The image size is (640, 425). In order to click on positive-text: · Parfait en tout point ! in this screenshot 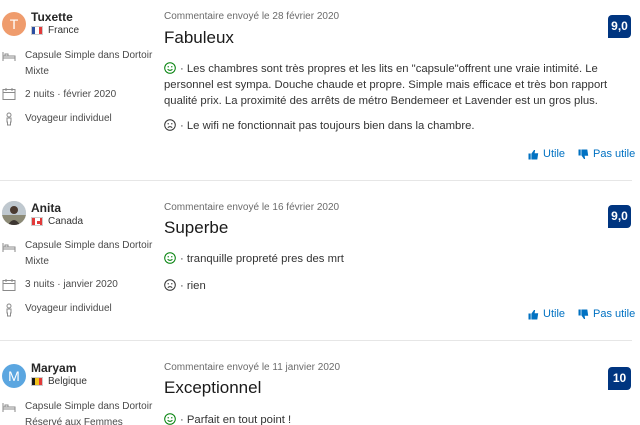, I will do `click(236, 419)`.